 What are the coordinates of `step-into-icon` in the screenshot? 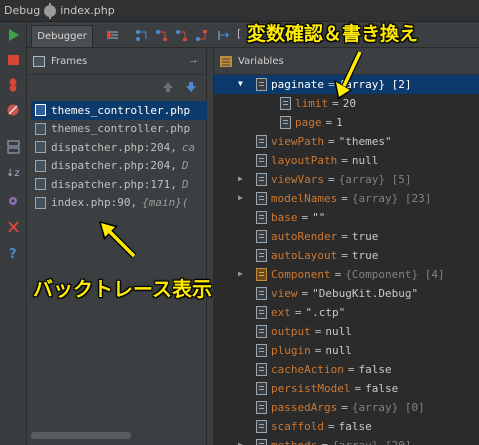 It's located at (161, 35).